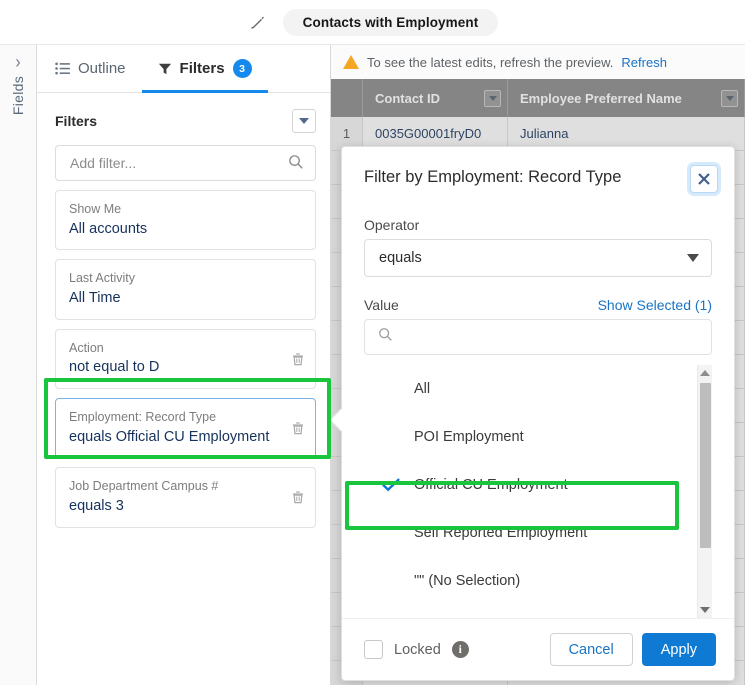 Image resolution: width=745 pixels, height=685 pixels. I want to click on grid-header-row: Contact ID Employee Preferred Name, so click(538, 98).